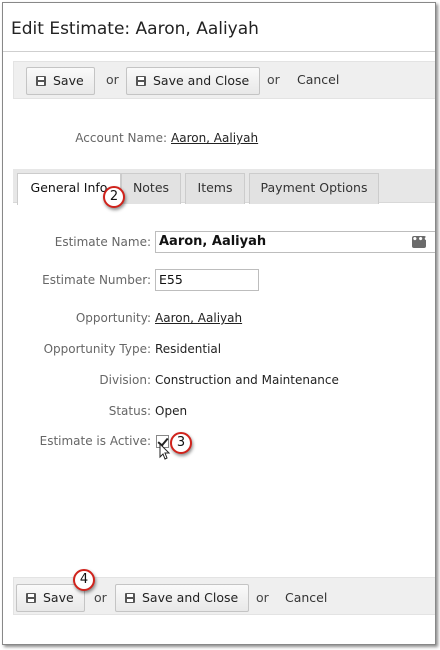 The height and width of the screenshot is (650, 440). I want to click on tab-general-info-label: General Info, so click(69, 187).